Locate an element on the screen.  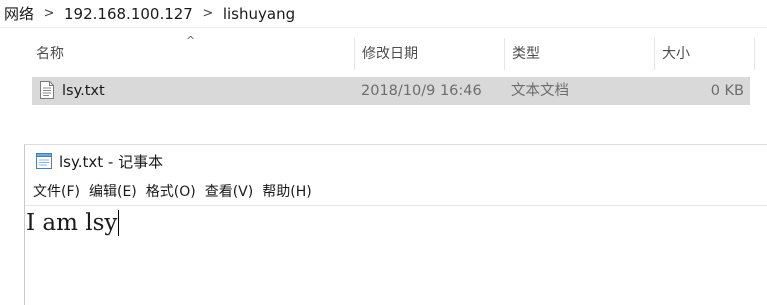
notepad-title: lsy.txt - 记事本 is located at coordinates (111, 162).